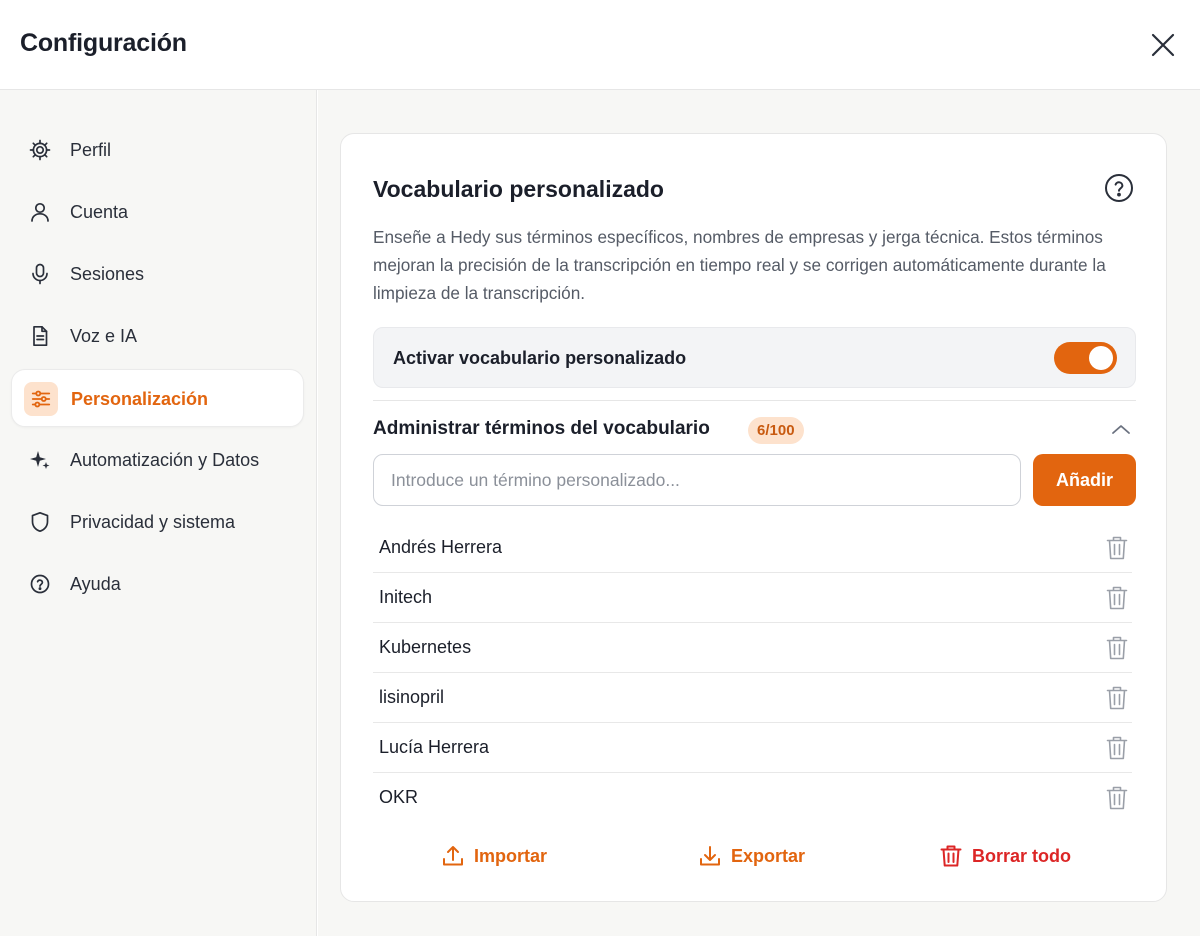 This screenshot has width=1200, height=936. Describe the element at coordinates (425, 647) in the screenshot. I see `vocabulary-term-text: Kubernetes` at that location.